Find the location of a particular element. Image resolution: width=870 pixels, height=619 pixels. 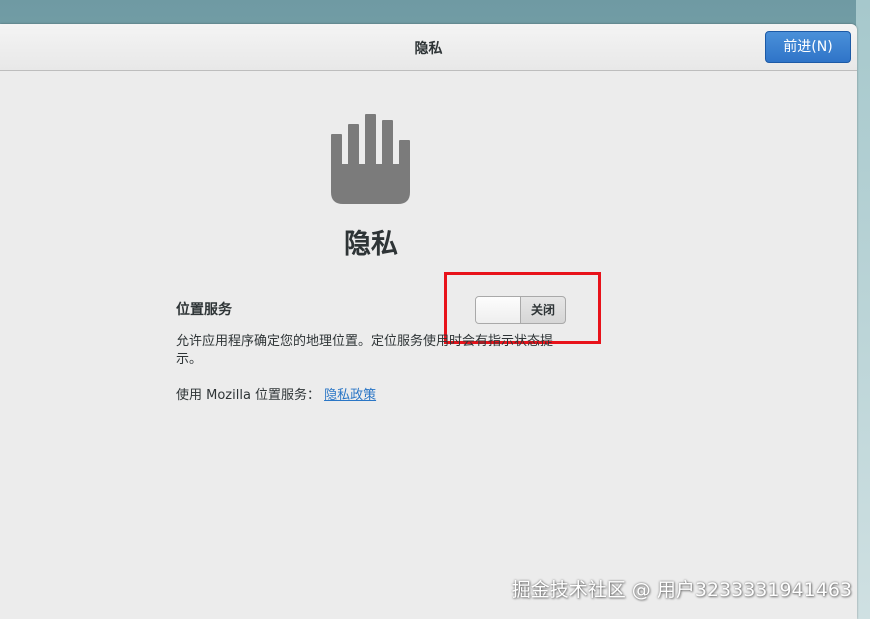

privacy-policy-link: 隐私政策 is located at coordinates (350, 395).